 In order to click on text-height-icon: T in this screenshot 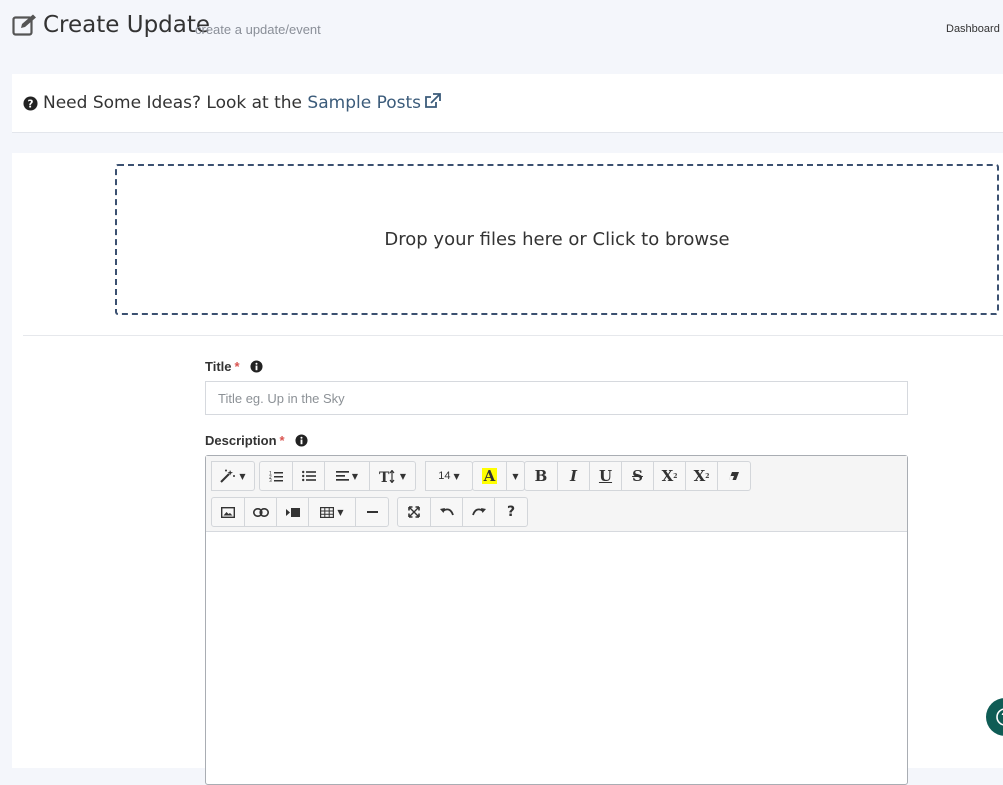, I will do `click(387, 476)`.